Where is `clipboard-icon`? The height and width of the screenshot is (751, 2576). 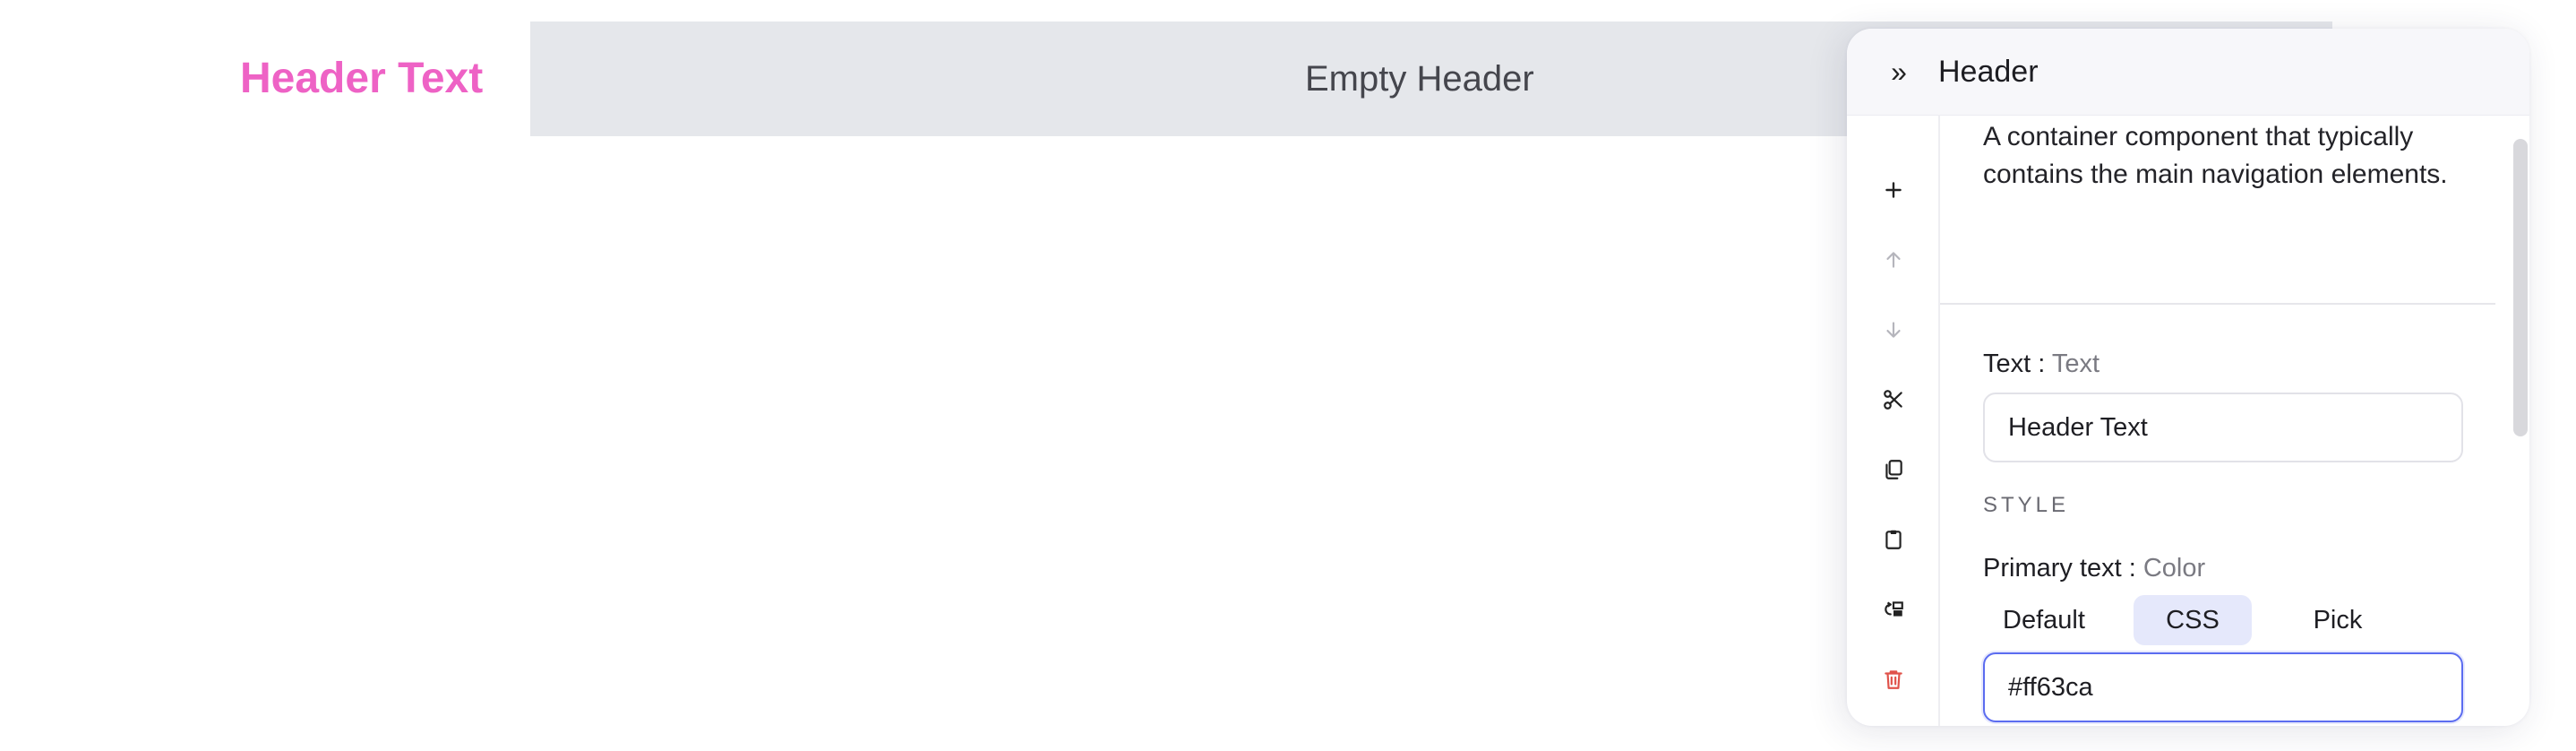 clipboard-icon is located at coordinates (1893, 539).